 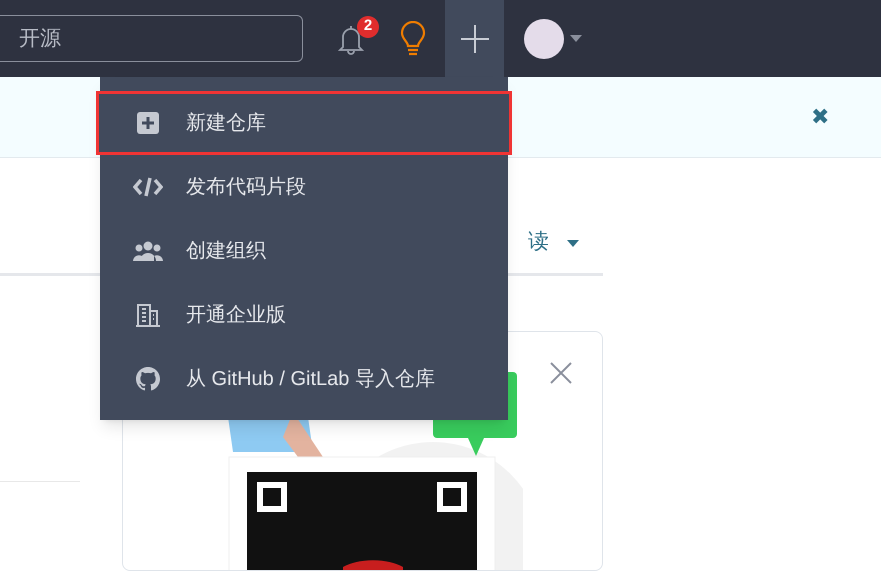 What do you see at coordinates (151, 38) in the screenshot?
I see `search-field: 开源` at bounding box center [151, 38].